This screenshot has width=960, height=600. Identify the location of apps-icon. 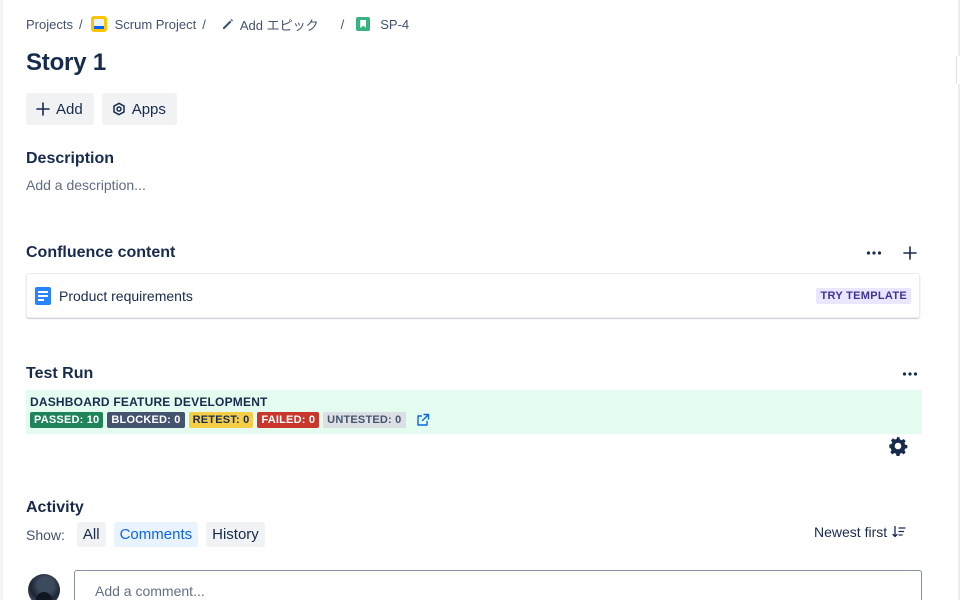
(119, 109).